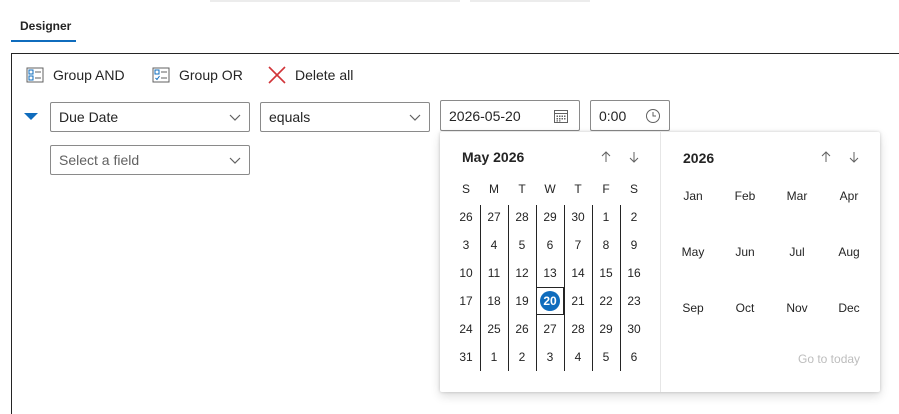  I want to click on year-title: 2026, so click(698, 158).